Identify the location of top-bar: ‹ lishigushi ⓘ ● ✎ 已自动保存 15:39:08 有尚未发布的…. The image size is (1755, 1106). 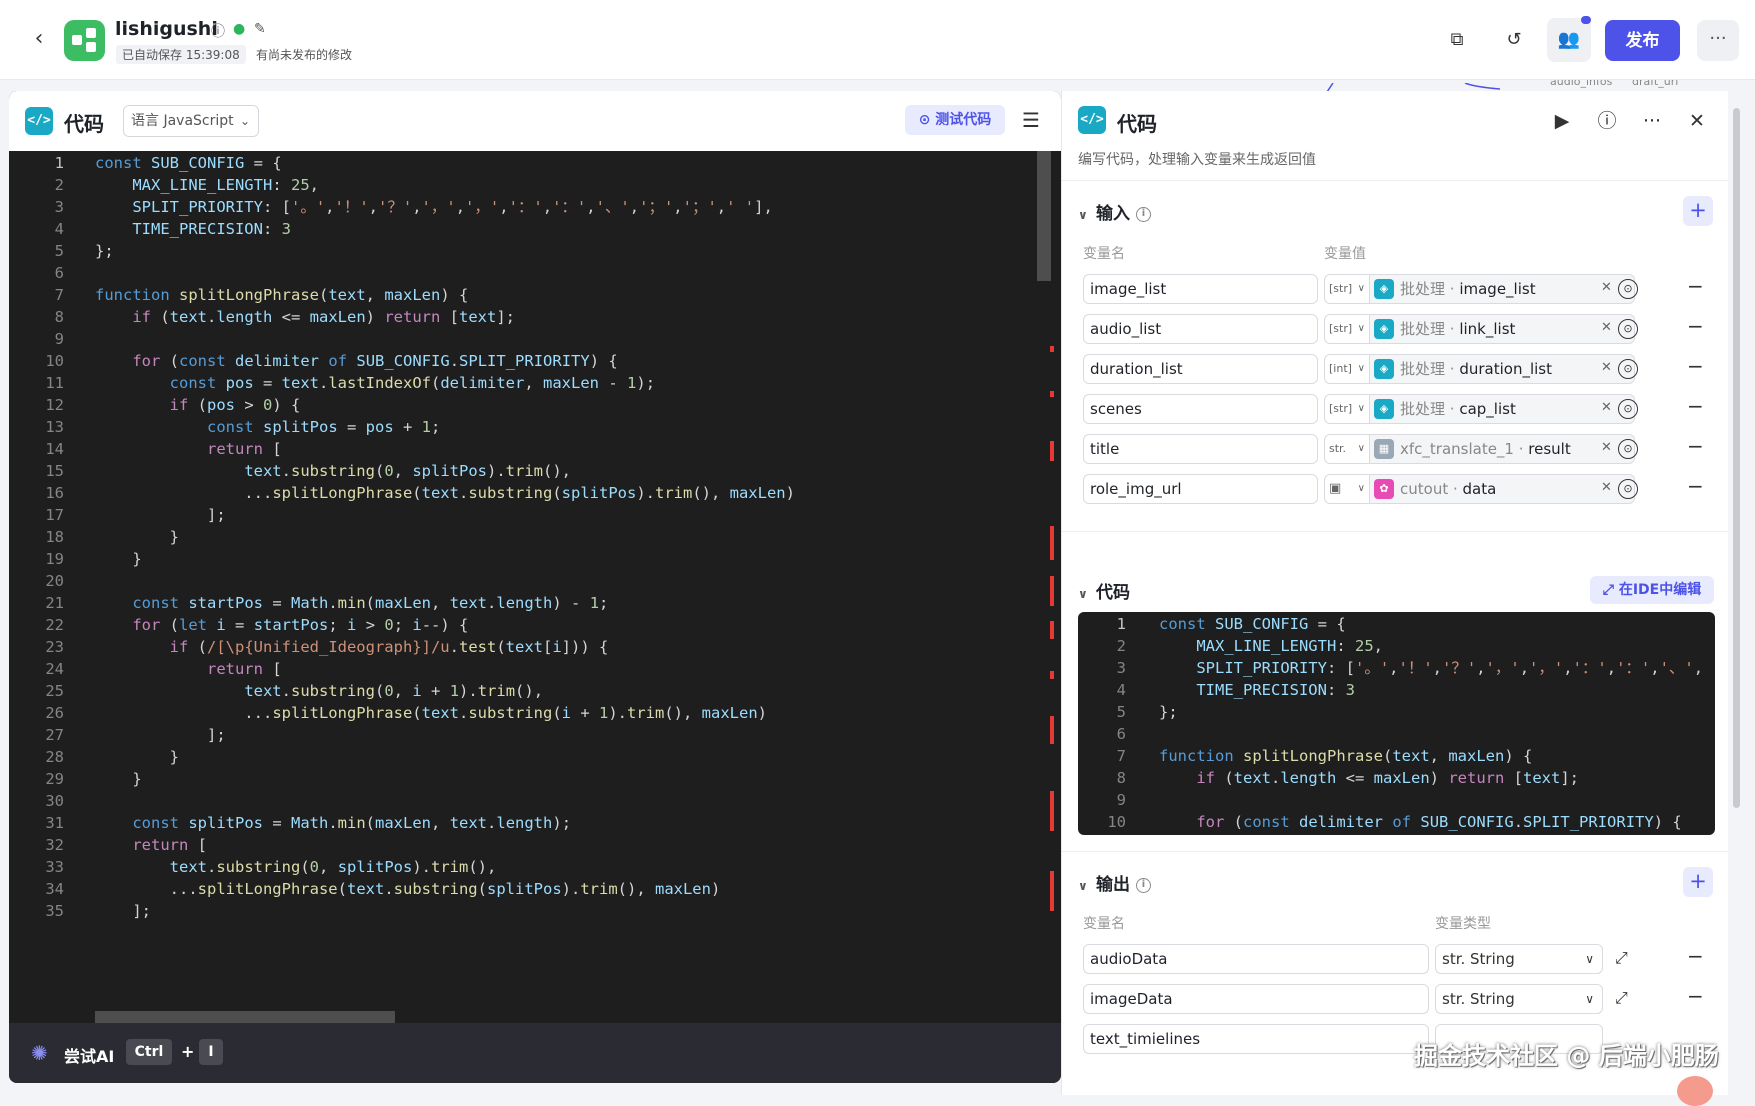
(877, 40).